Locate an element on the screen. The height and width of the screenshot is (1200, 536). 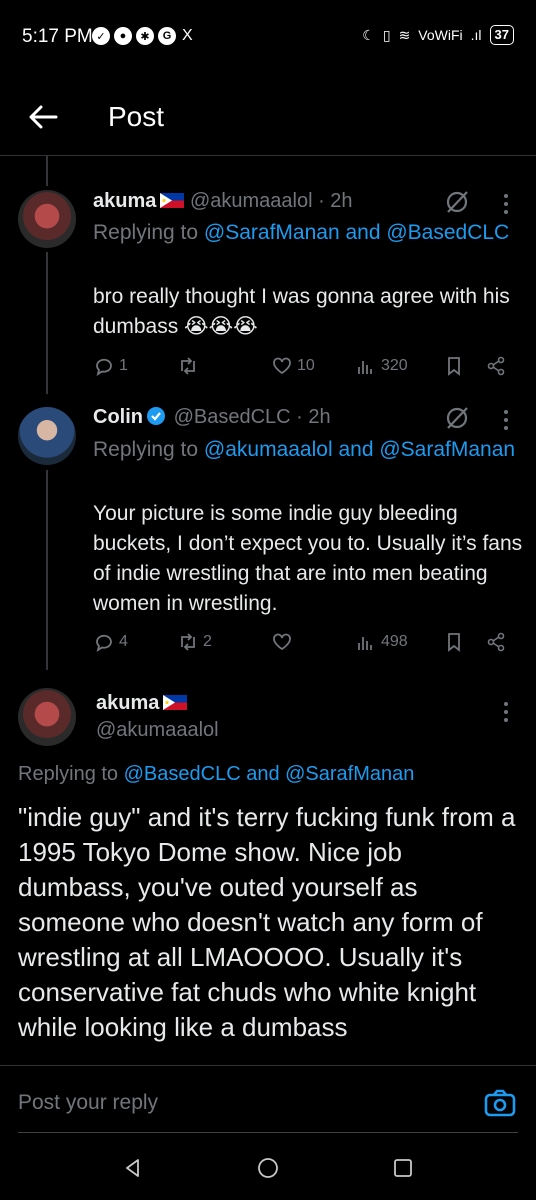
reply-button: 1 is located at coordinates (110, 366).